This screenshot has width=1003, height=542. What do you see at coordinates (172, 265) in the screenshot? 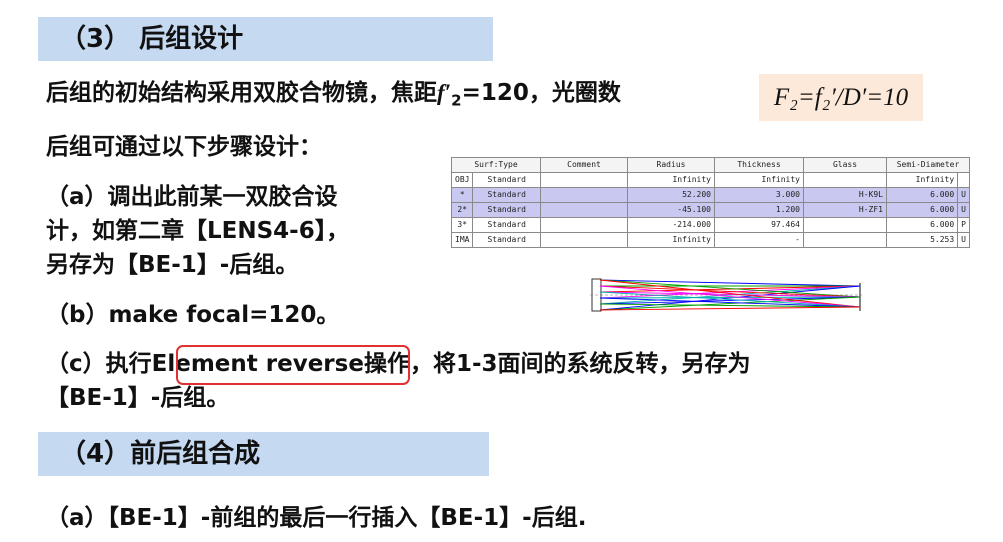
I see `step-a-line3: 另存为【BE-1】-后组。` at bounding box center [172, 265].